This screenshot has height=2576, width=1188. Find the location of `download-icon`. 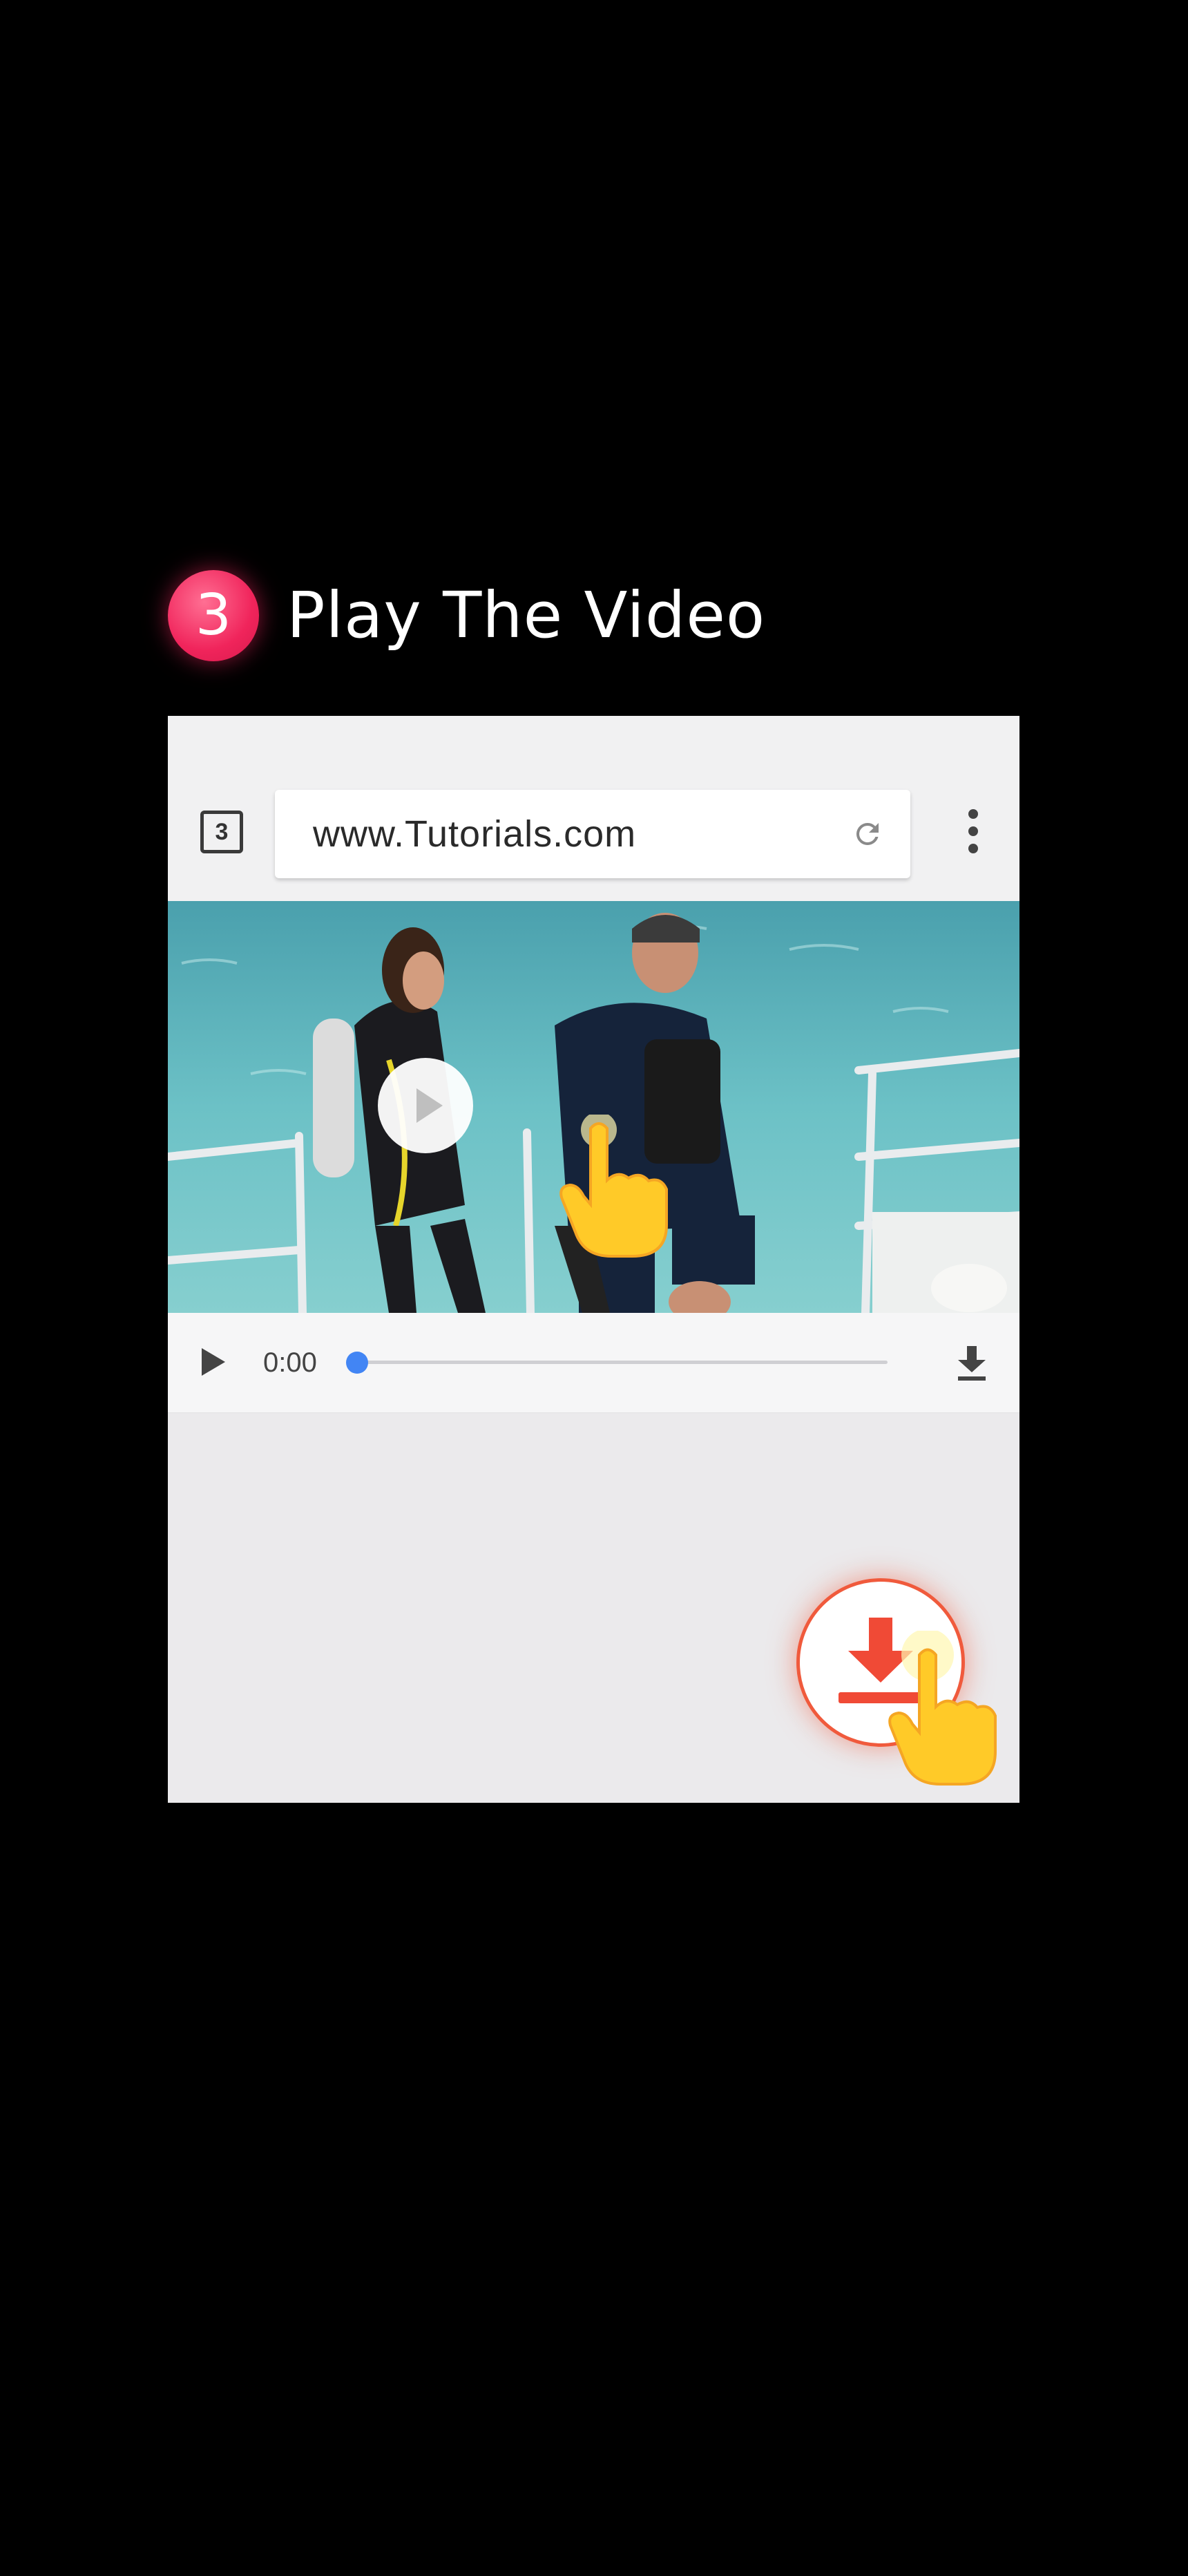

download-icon is located at coordinates (972, 1363).